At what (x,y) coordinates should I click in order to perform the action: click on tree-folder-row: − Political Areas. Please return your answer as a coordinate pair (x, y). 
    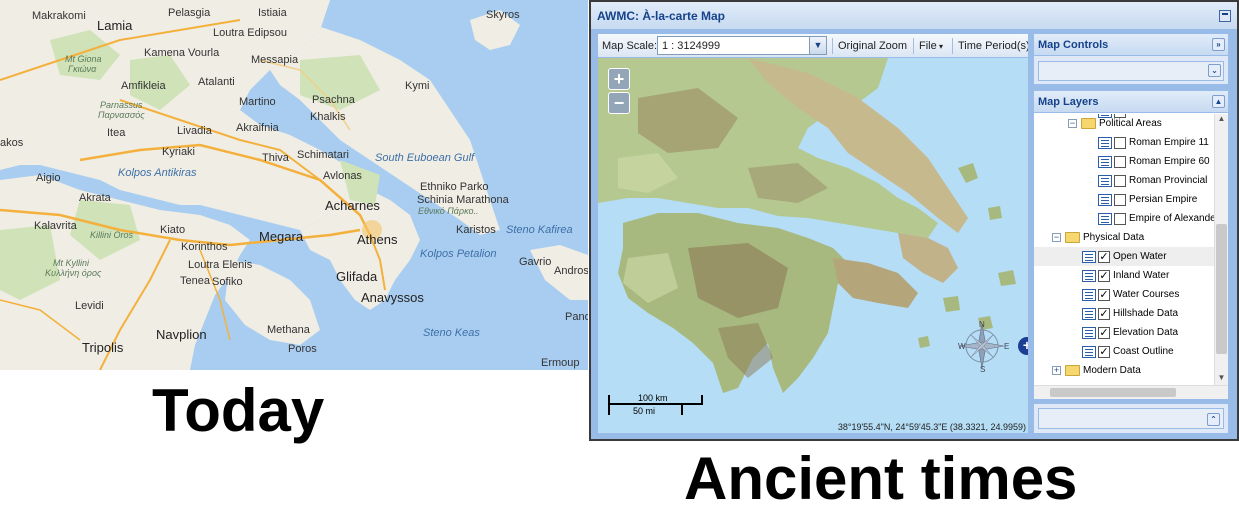
    Looking at the image, I should click on (1124, 123).